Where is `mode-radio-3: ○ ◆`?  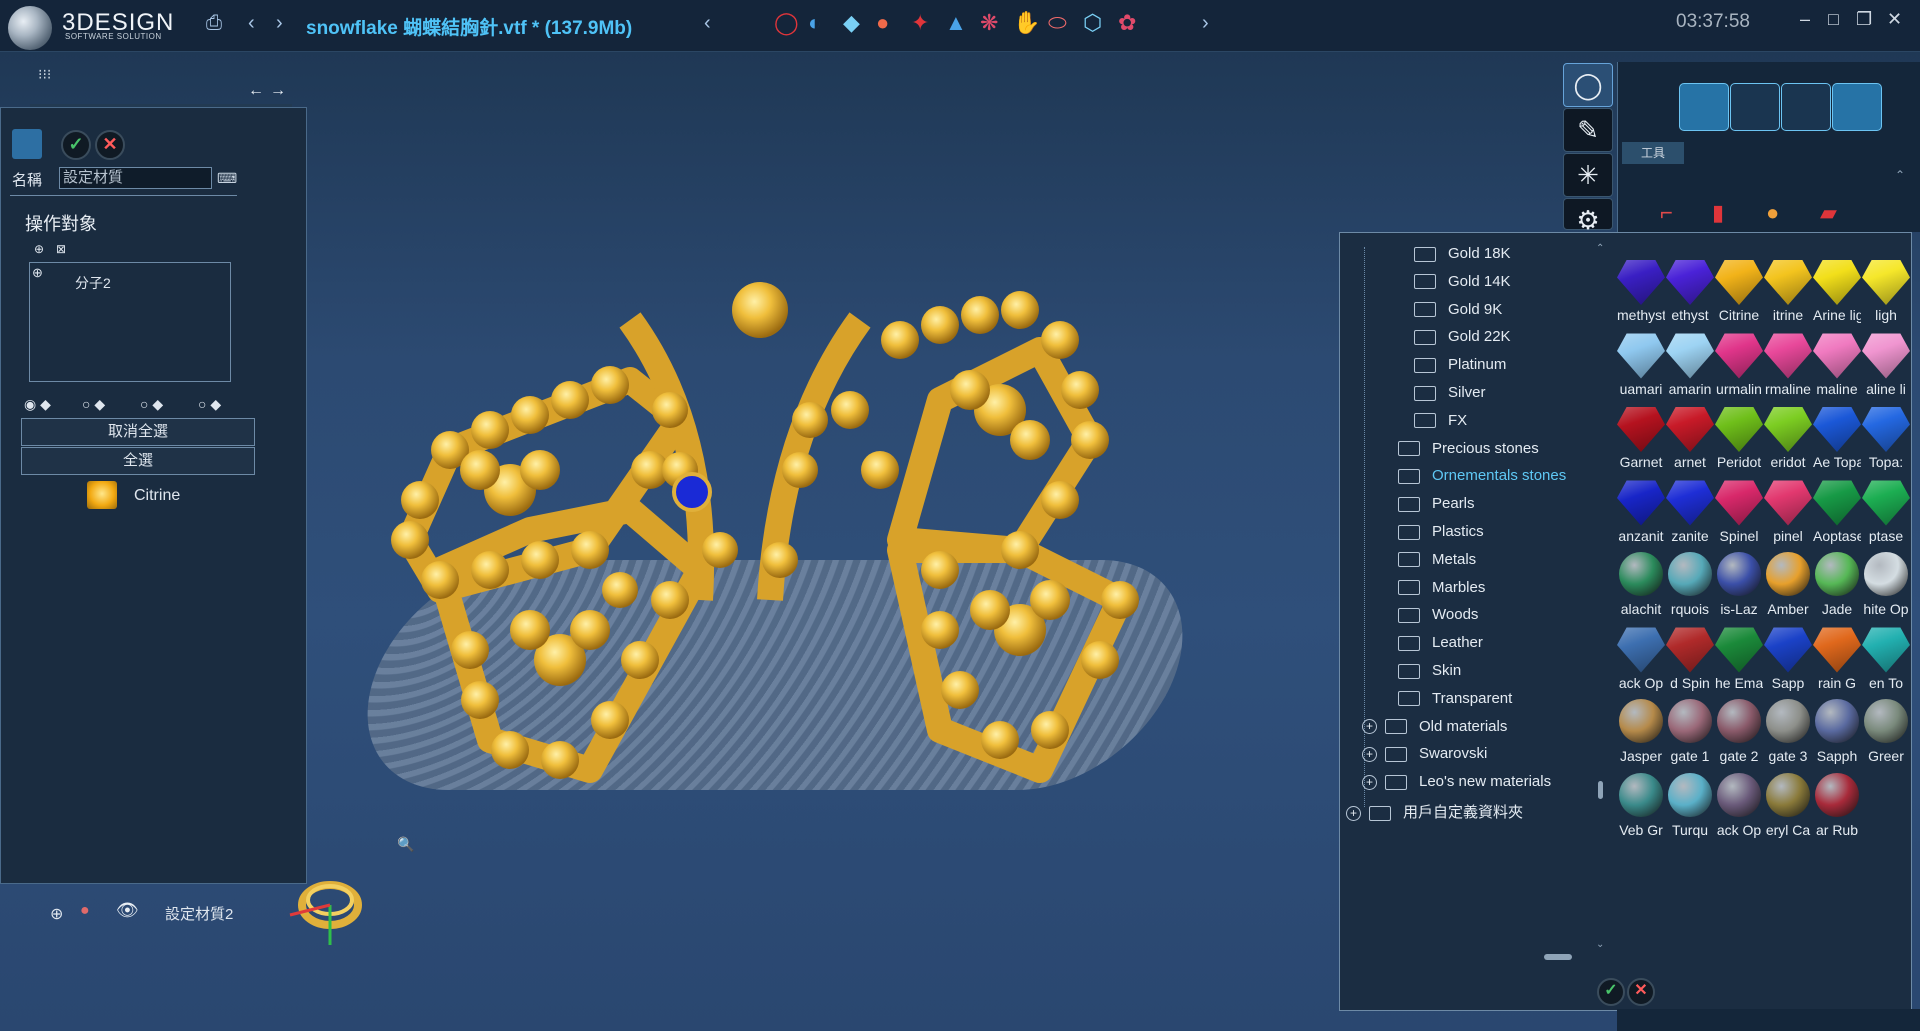
mode-radio-3: ○ ◆ is located at coordinates (151, 404).